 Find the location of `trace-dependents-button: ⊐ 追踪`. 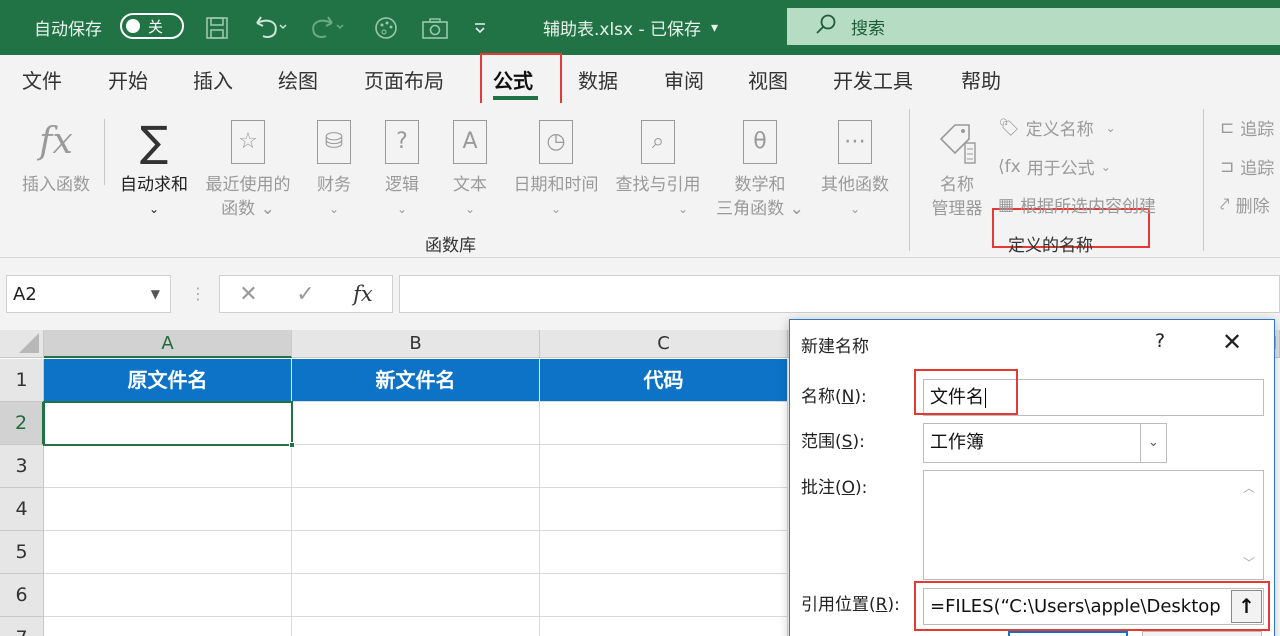

trace-dependents-button: ⊐ 追踪 is located at coordinates (1247, 167).